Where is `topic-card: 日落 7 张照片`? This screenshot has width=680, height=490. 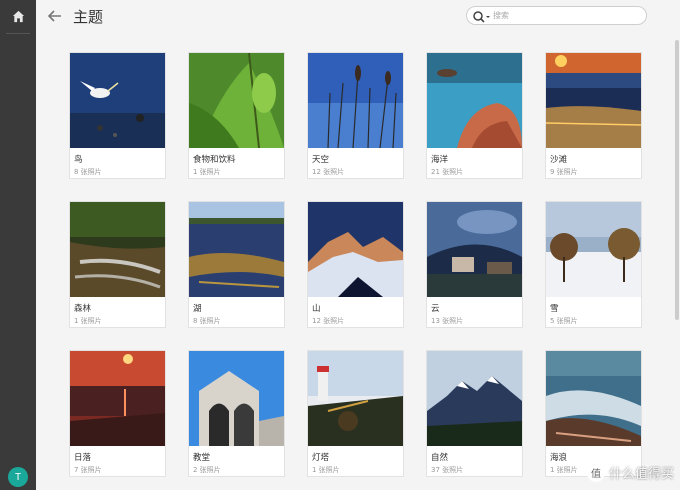
topic-card: 日落 7 张照片 is located at coordinates (117, 413).